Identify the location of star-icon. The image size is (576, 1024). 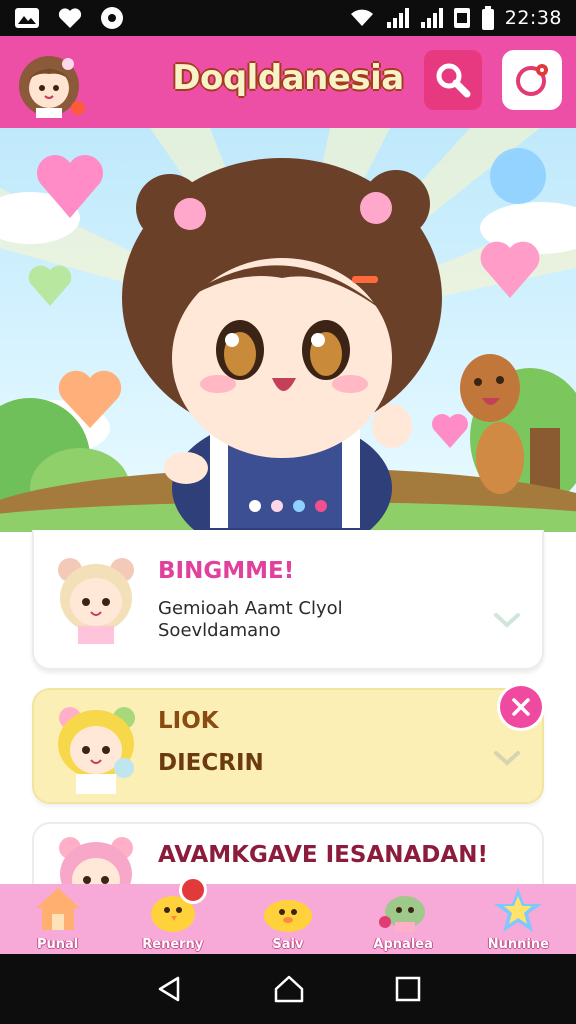
(518, 910).